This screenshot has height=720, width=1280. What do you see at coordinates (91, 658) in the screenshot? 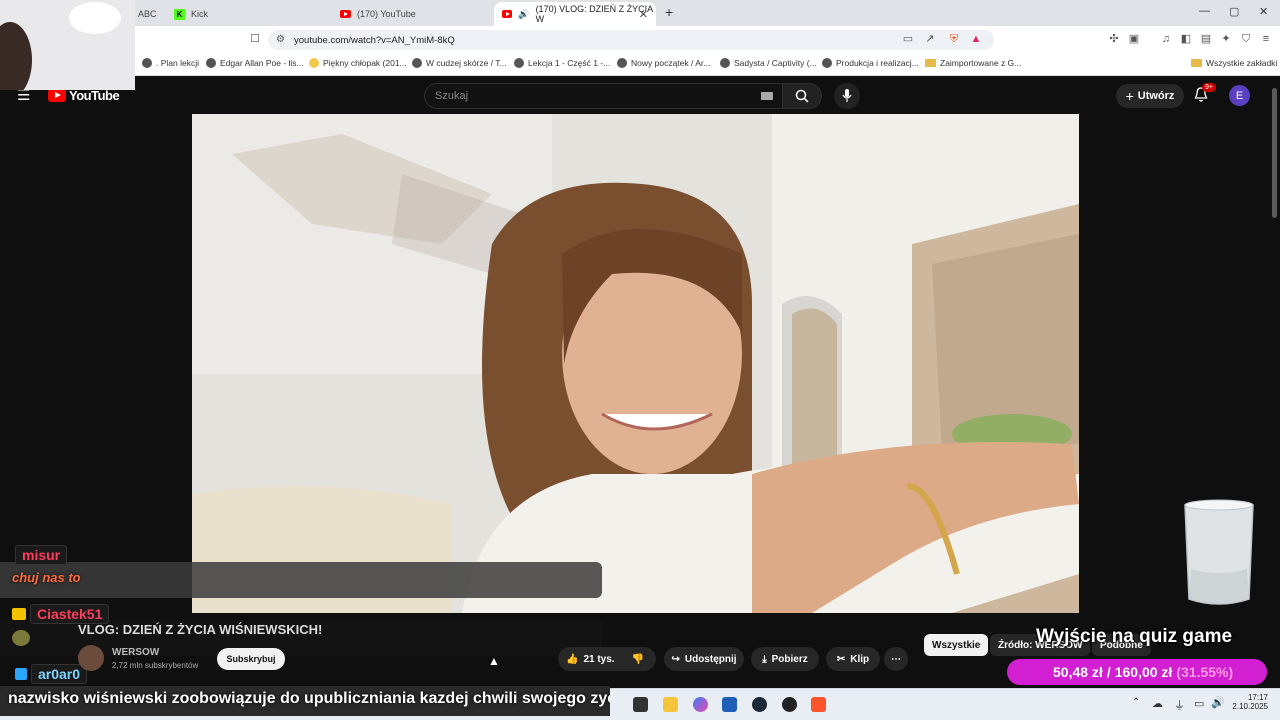
I see `channel-avatar` at bounding box center [91, 658].